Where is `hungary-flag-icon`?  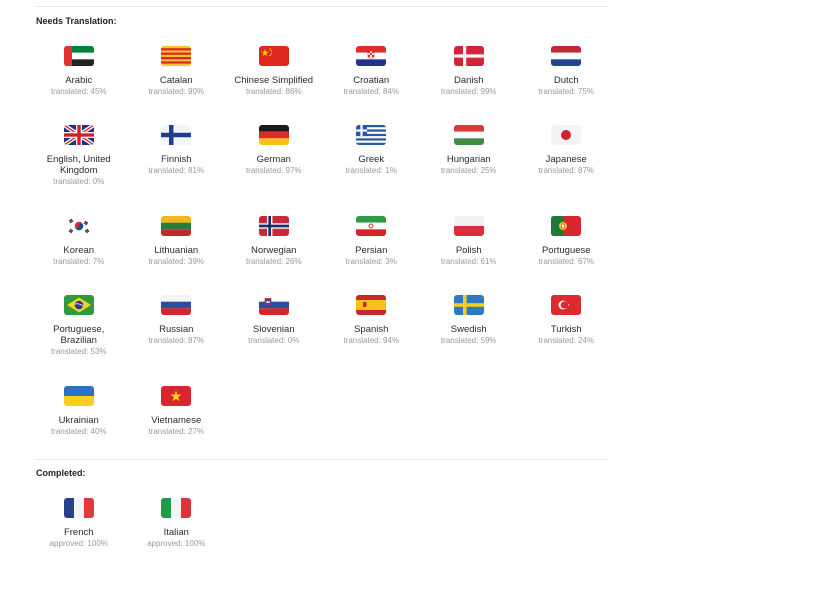
hungary-flag-icon is located at coordinates (468, 135).